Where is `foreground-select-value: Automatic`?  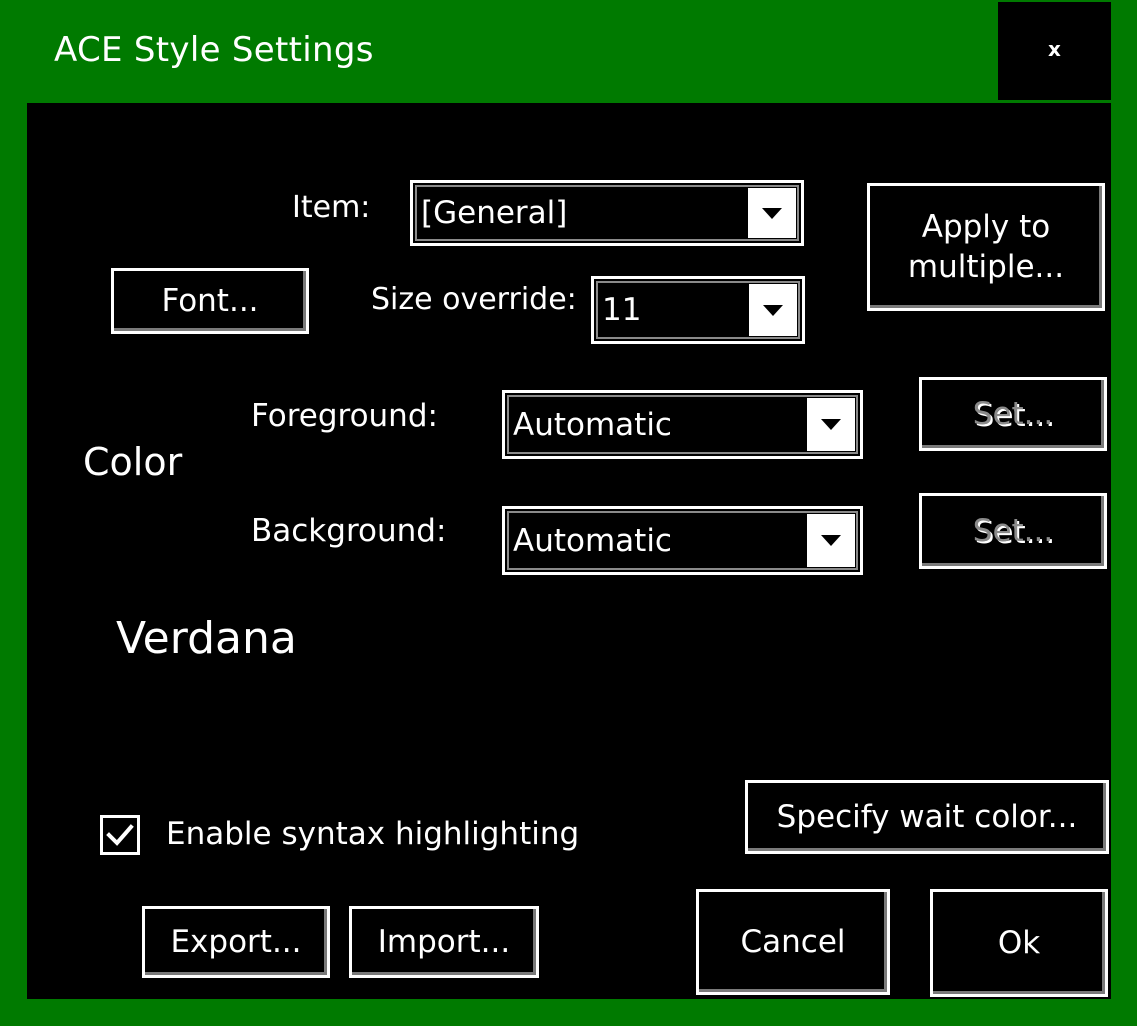
foreground-select-value: Automatic is located at coordinates (592, 424).